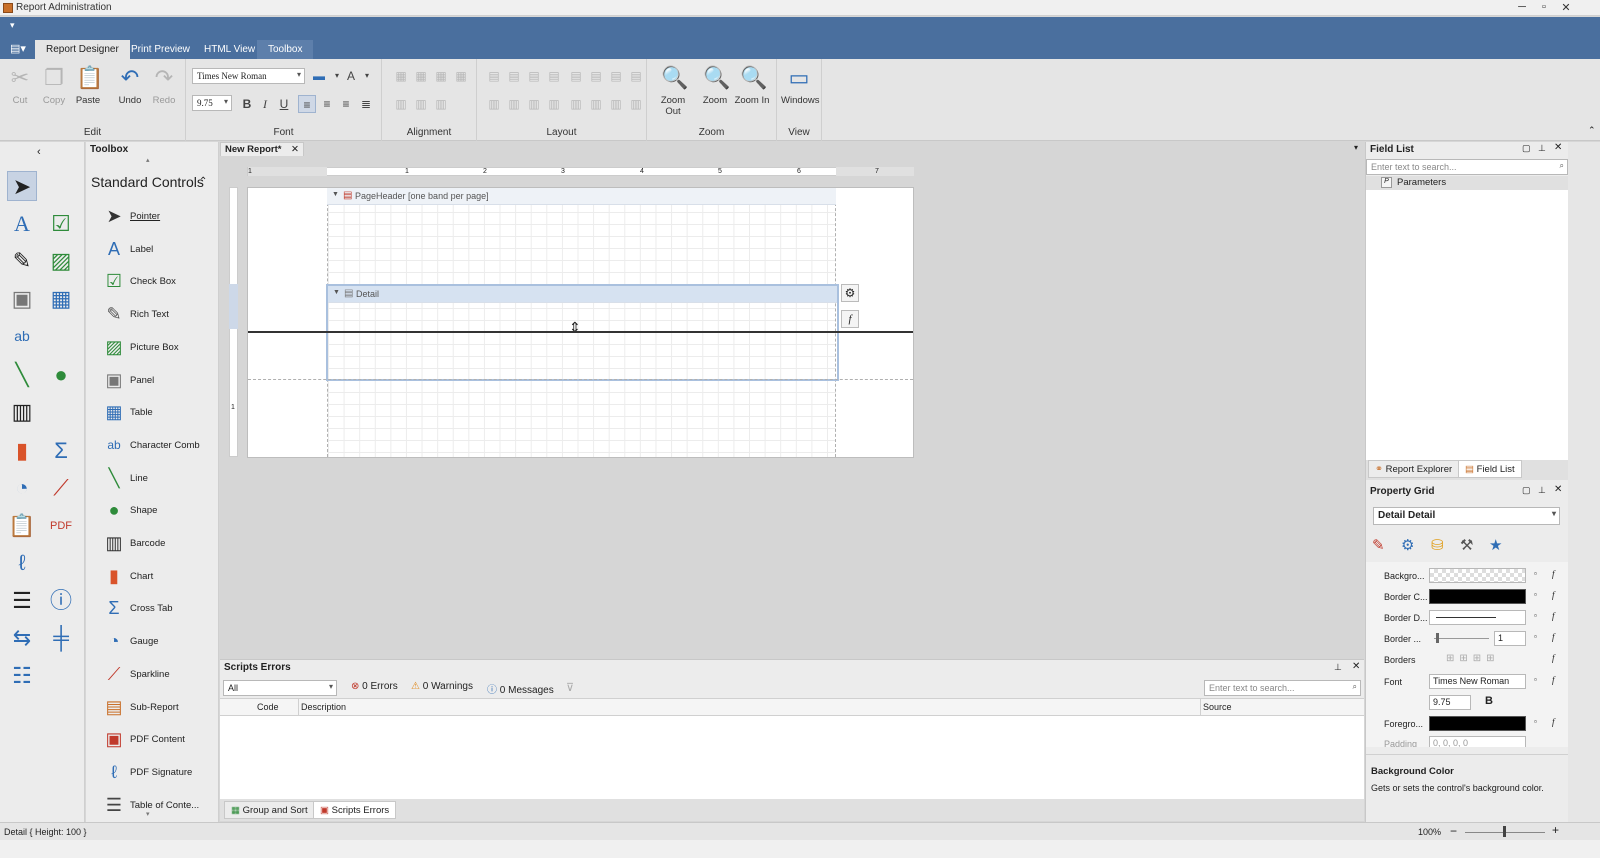 This screenshot has width=1600, height=858. Describe the element at coordinates (18, 50) in the screenshot. I see `file-menu-button: ▤▾` at that location.